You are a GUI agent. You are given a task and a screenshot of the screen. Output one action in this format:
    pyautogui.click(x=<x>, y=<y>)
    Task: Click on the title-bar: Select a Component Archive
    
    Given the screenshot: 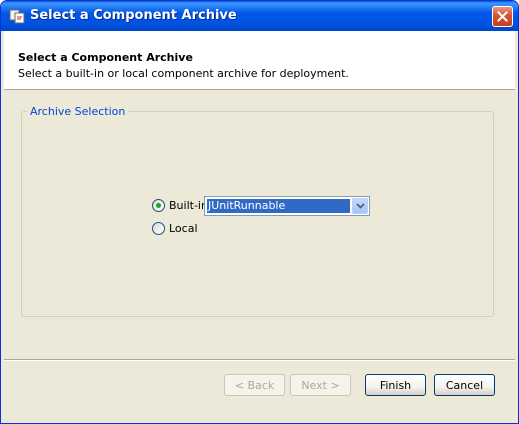 What is the action you would take?
    pyautogui.click(x=259, y=16)
    